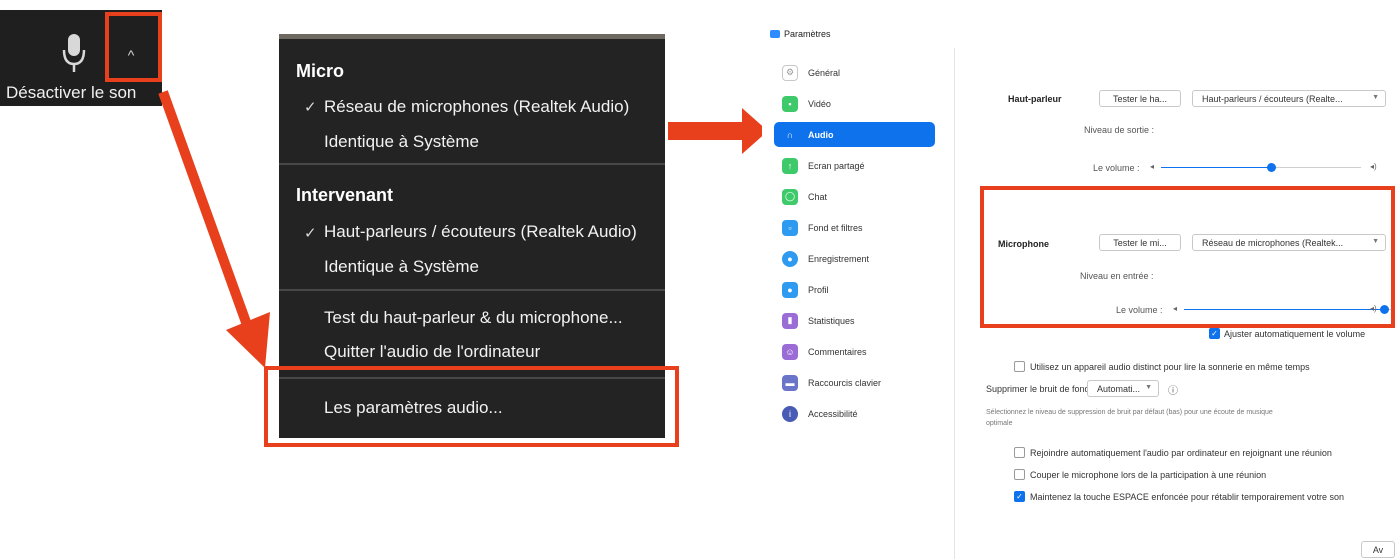  I want to click on sidebar-item-audio: ∩ Audio, so click(854, 134).